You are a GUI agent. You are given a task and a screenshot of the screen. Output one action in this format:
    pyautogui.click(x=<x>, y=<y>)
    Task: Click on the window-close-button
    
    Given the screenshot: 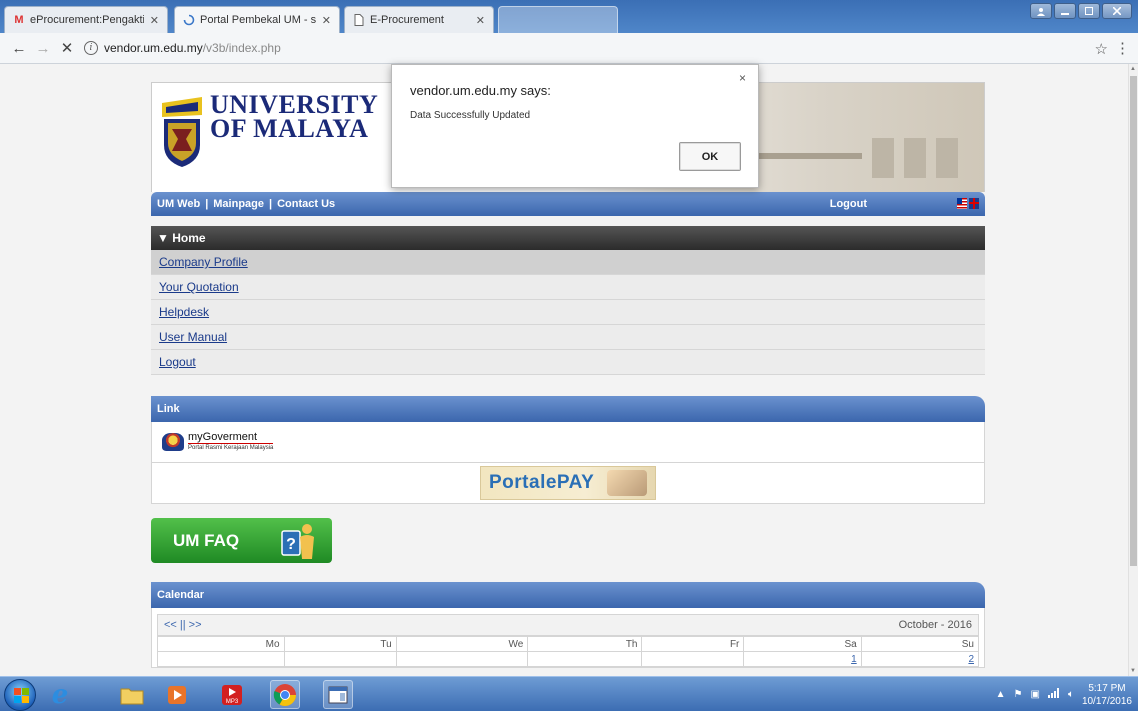 What is the action you would take?
    pyautogui.click(x=1117, y=11)
    